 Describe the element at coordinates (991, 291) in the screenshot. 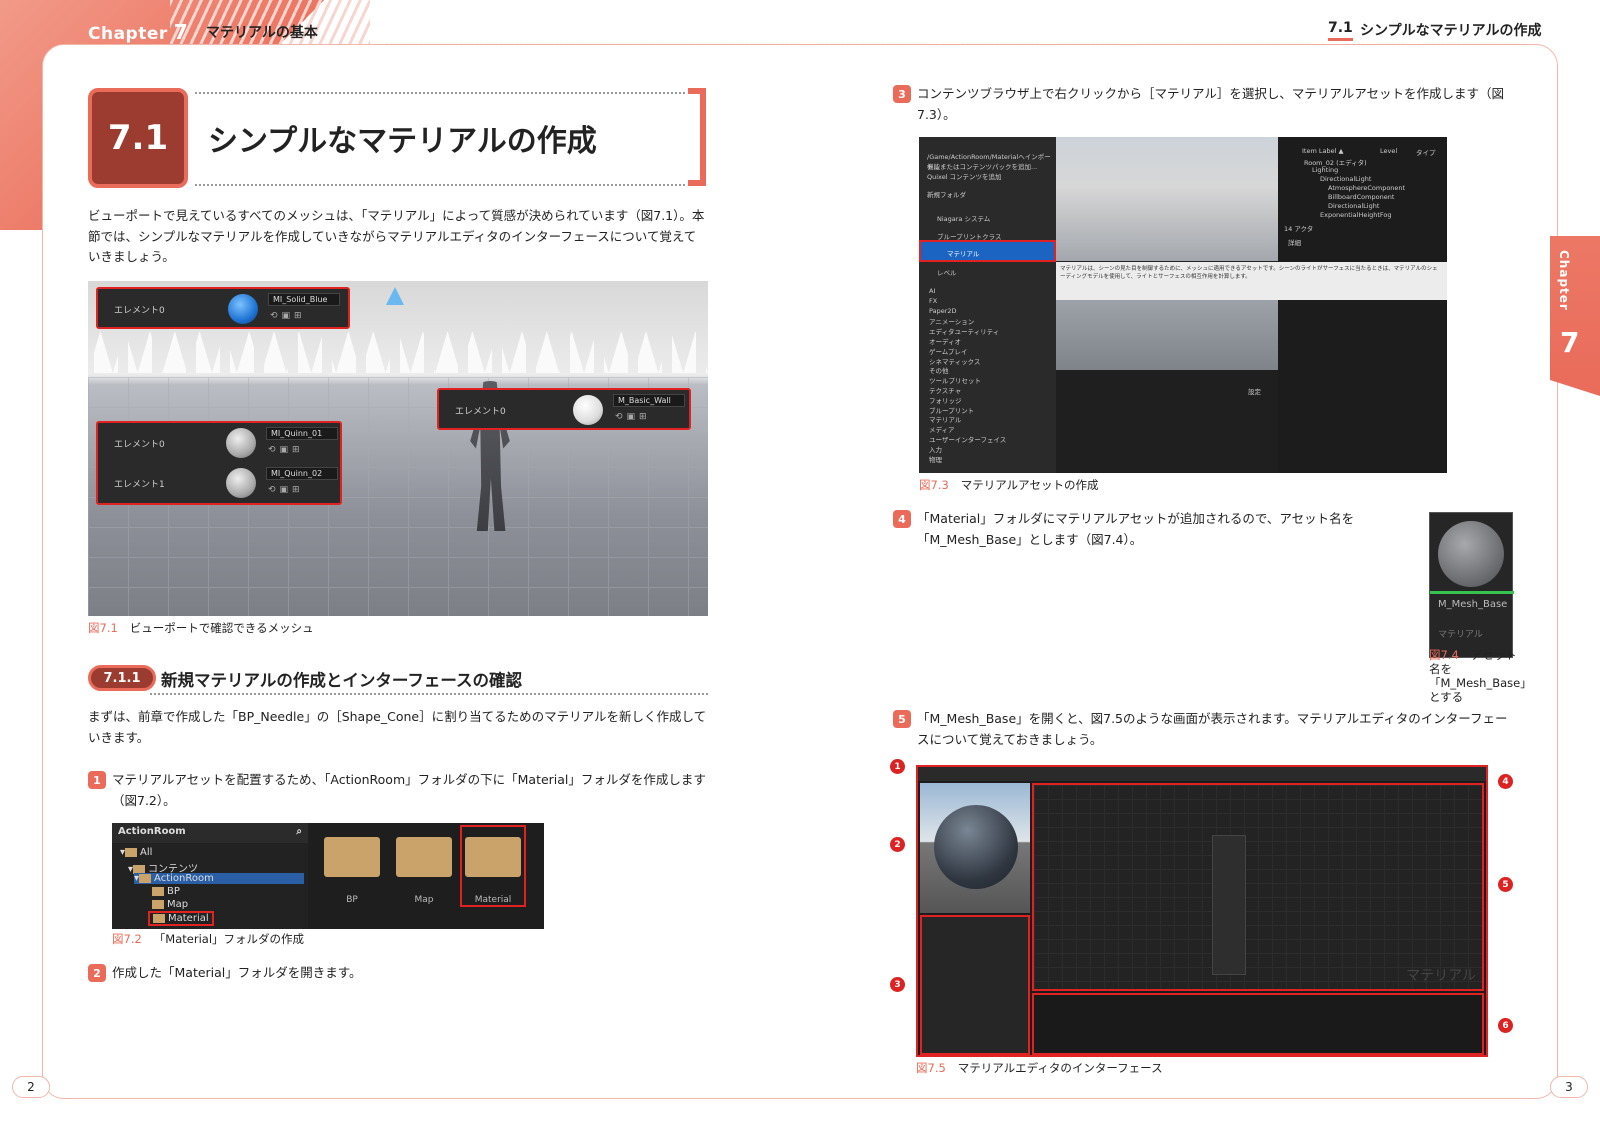

I see `menu-category-item: AI` at that location.